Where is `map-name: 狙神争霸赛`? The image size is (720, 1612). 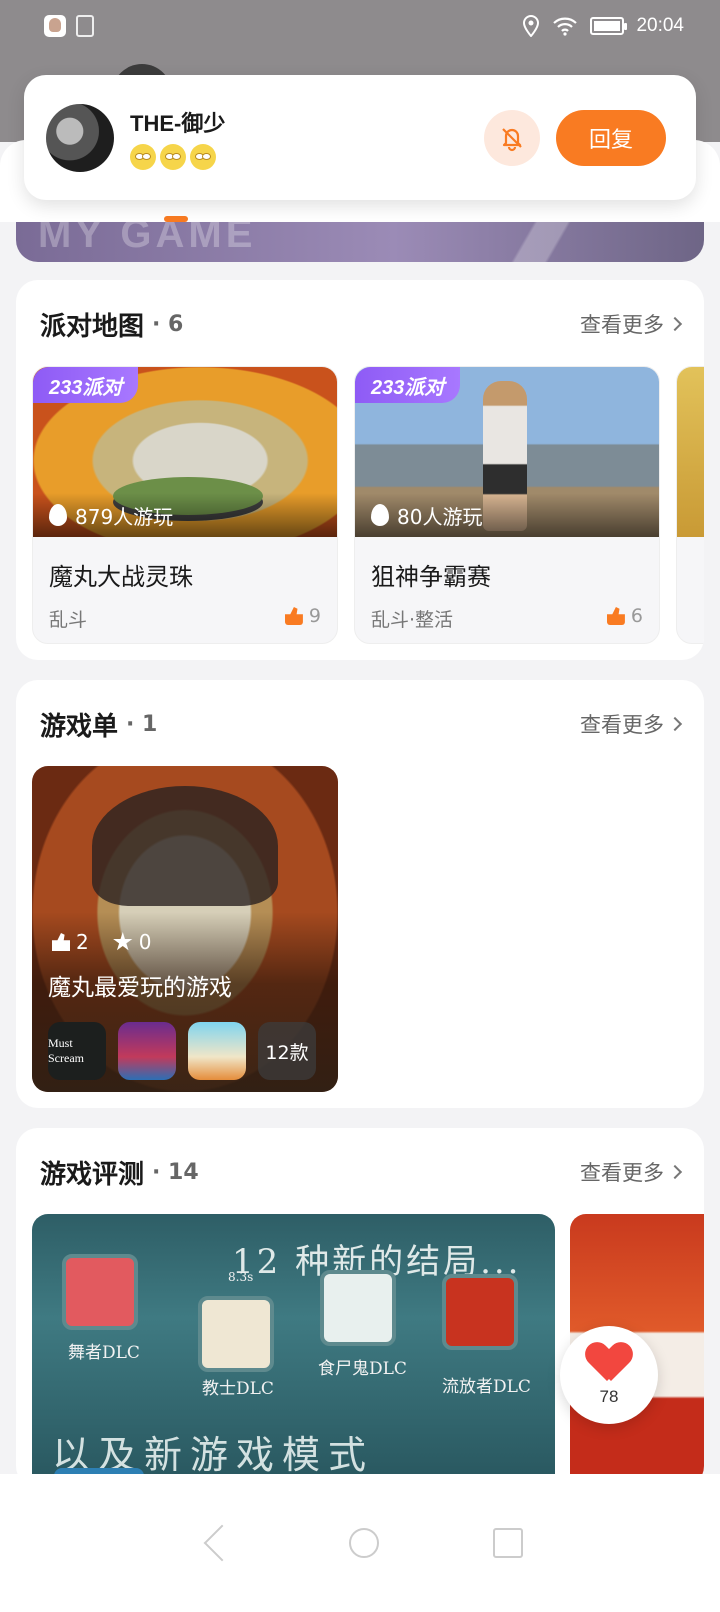
map-name: 狙神争霸赛 is located at coordinates (431, 577).